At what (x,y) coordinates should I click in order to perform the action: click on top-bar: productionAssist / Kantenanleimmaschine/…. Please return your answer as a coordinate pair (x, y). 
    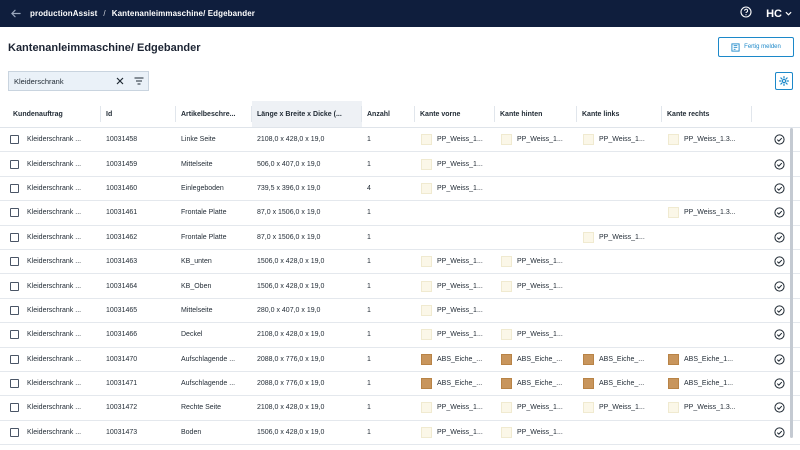
    Looking at the image, I should click on (400, 13).